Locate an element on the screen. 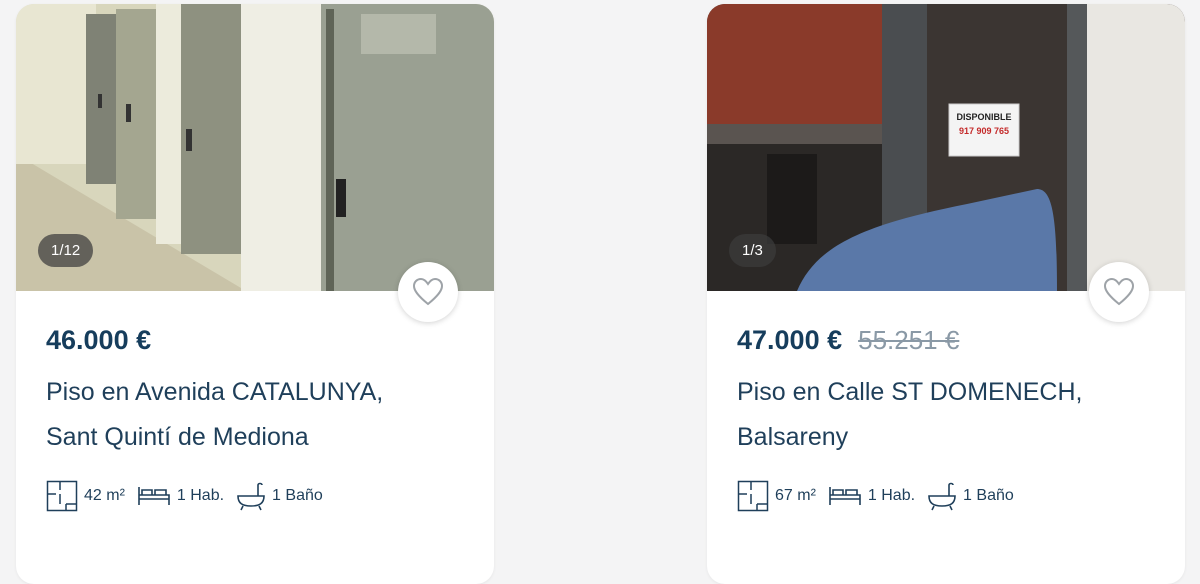 This screenshot has height=584, width=1200. sign-text-2: 917 909 765 is located at coordinates (984, 131).